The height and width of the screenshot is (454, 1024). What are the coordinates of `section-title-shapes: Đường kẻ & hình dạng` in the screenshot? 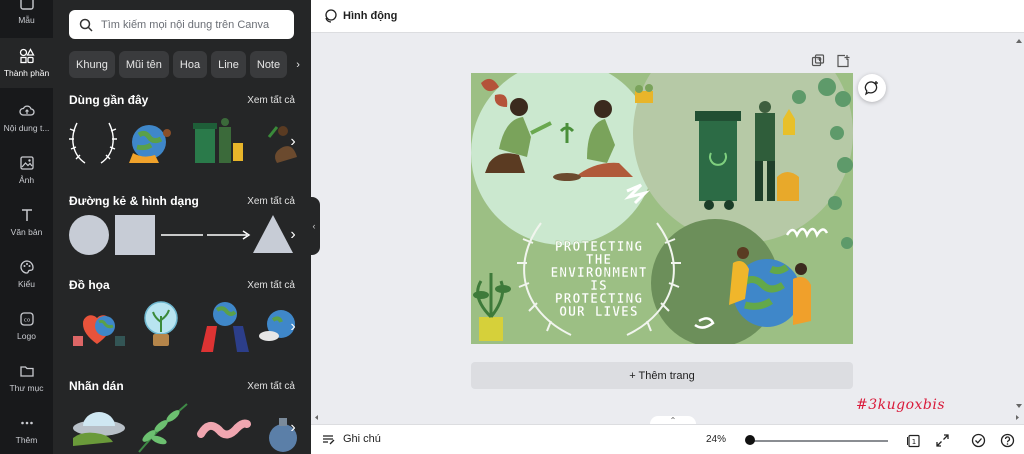 It's located at (134, 201).